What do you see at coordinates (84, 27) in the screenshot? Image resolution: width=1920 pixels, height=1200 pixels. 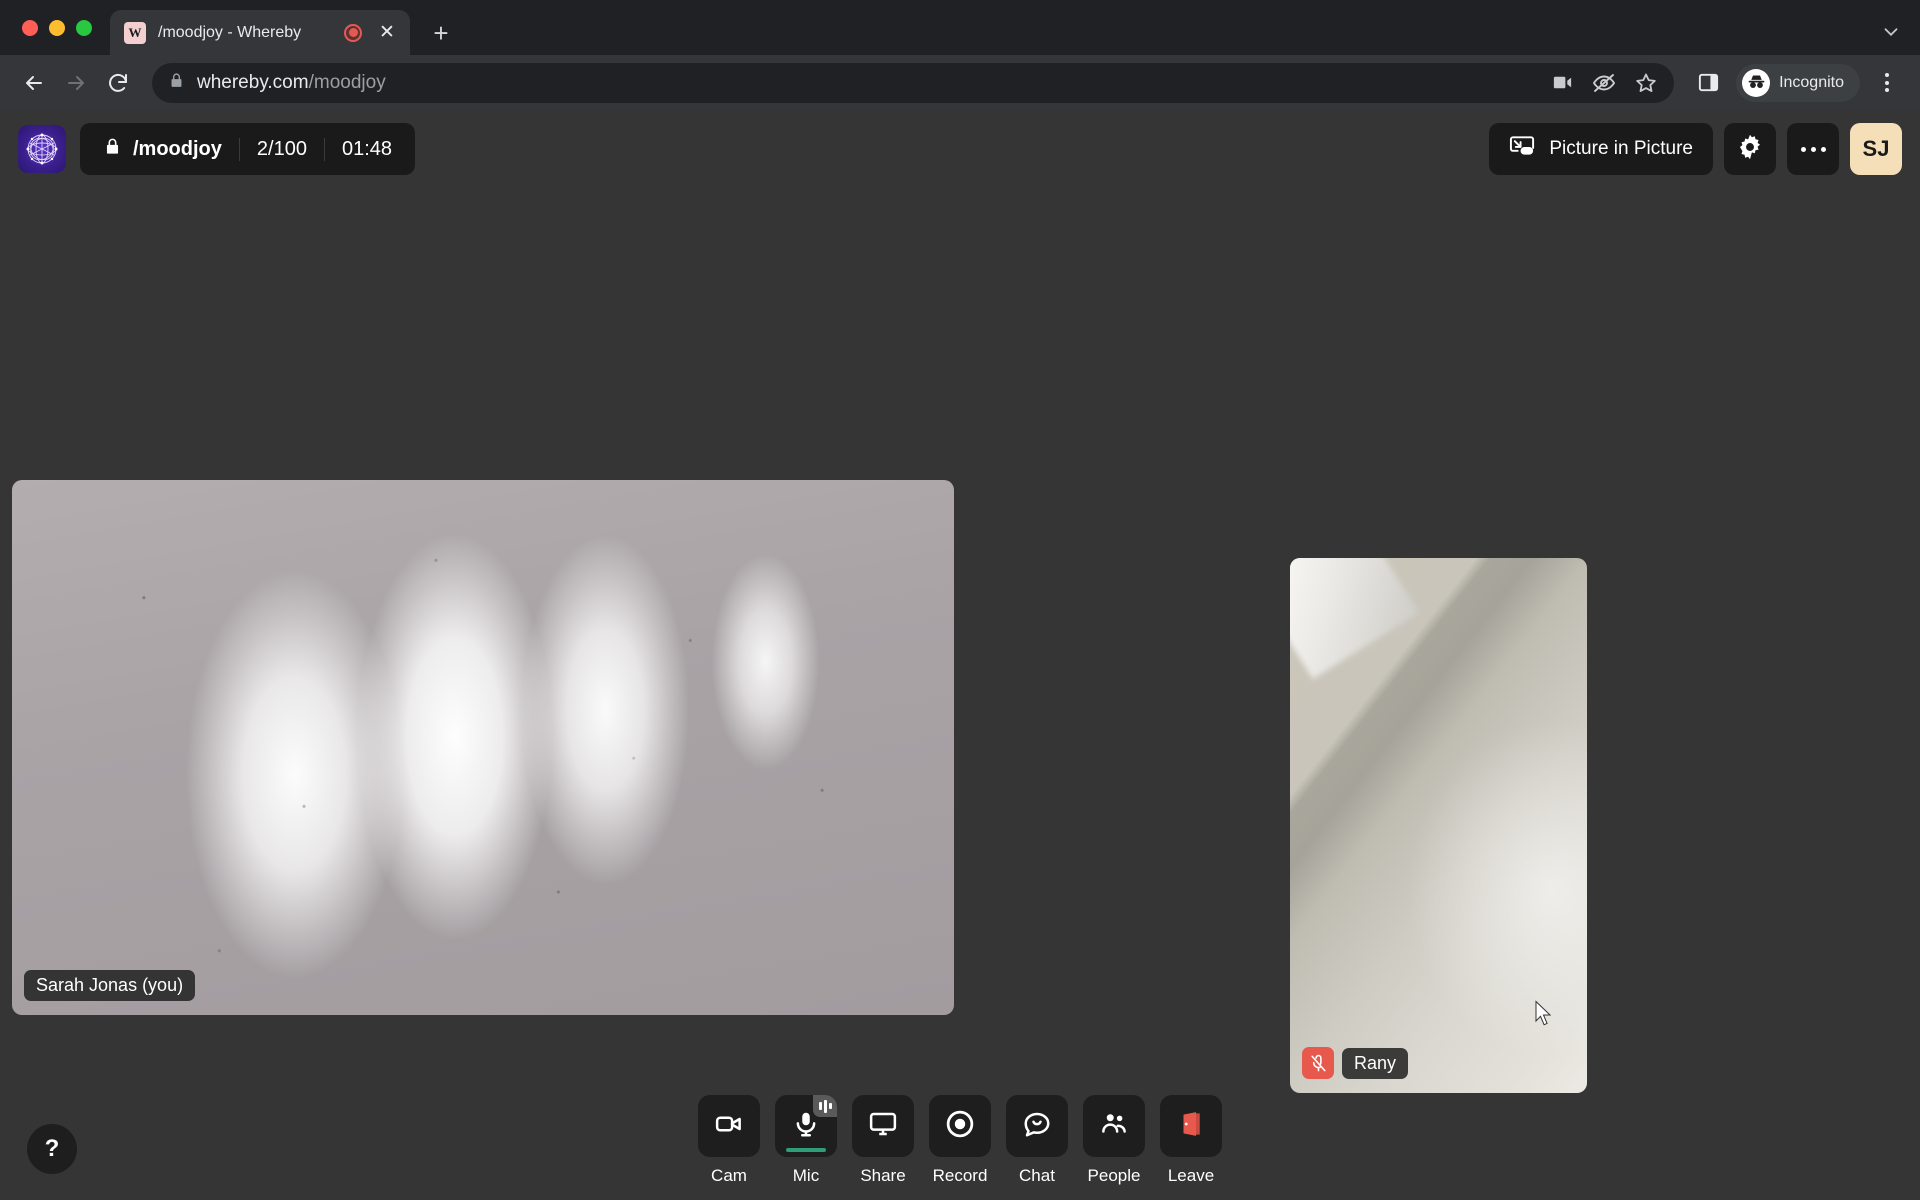 I see `maximize-window-button` at bounding box center [84, 27].